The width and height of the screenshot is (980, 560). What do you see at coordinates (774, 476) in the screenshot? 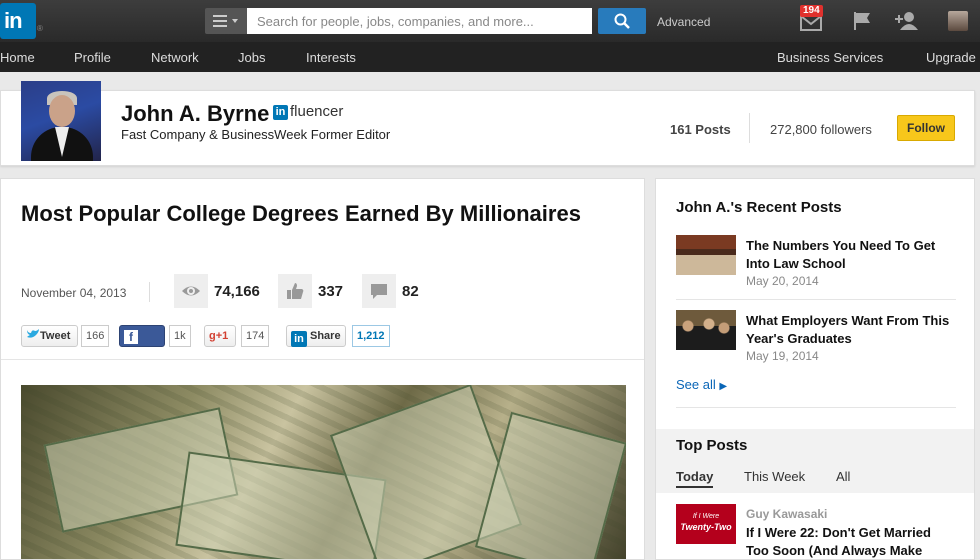
I see `tab-this-week: This Week` at bounding box center [774, 476].